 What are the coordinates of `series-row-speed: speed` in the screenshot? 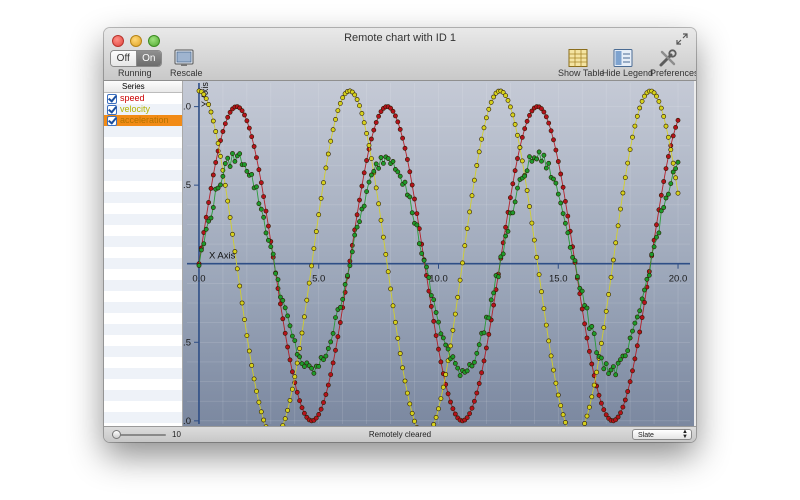 It's located at (143, 98).